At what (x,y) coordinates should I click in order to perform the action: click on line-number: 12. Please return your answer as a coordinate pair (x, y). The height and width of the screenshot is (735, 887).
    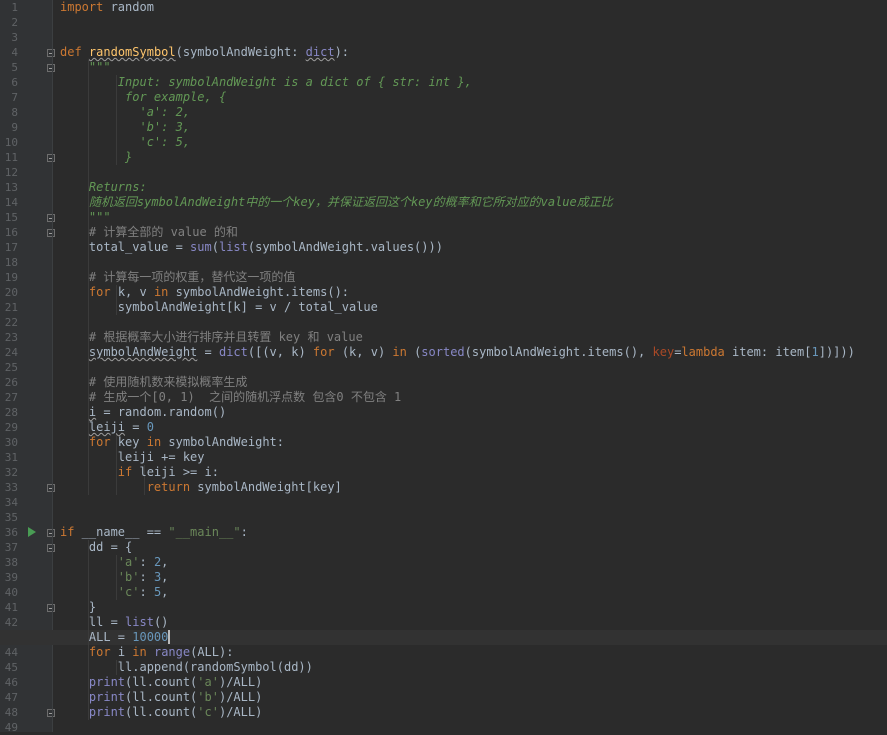
    Looking at the image, I should click on (9, 172).